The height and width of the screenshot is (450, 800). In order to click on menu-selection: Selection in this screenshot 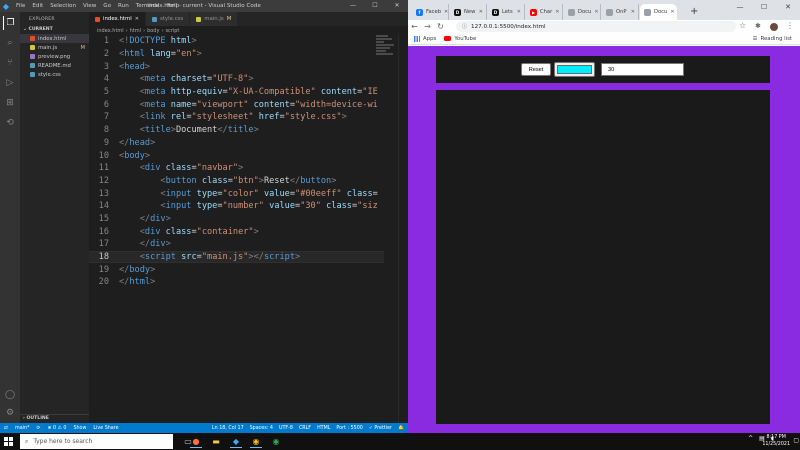, I will do `click(63, 6)`.